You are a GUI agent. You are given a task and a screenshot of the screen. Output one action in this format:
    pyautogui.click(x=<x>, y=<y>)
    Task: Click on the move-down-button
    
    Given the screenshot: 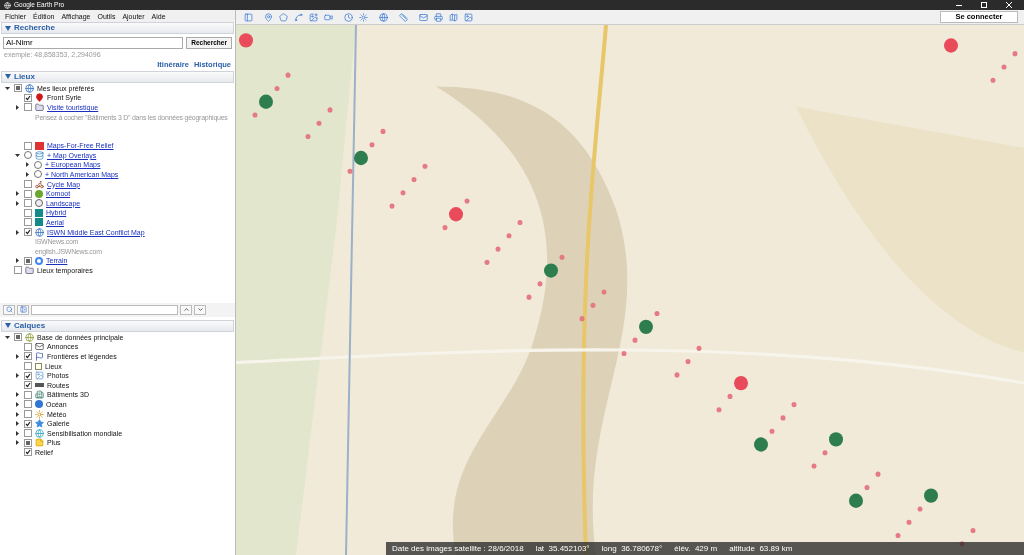 What is the action you would take?
    pyautogui.click(x=200, y=309)
    